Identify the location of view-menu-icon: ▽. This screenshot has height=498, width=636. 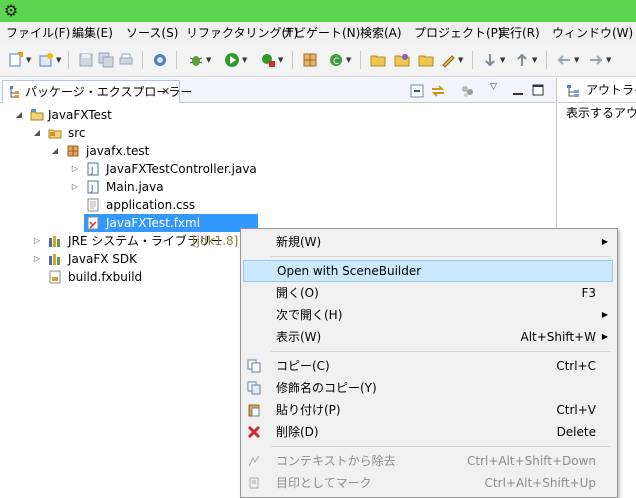
(493, 87).